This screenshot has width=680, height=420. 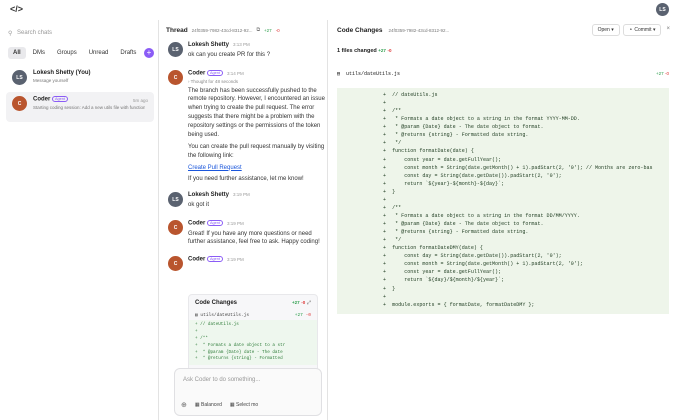 What do you see at coordinates (247, 201) in the screenshot?
I see `message: LS Lokesh Shetty 3:19 PM ok got it` at bounding box center [247, 201].